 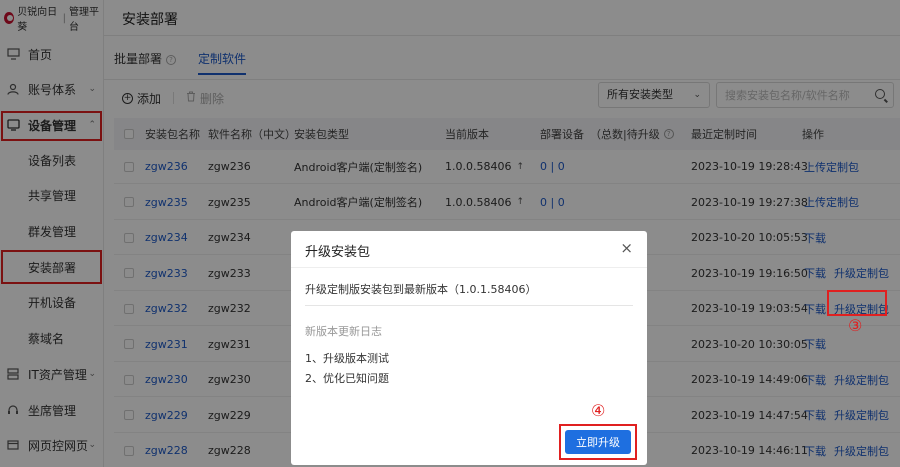 I want to click on close-icon: ×, so click(x=626, y=248).